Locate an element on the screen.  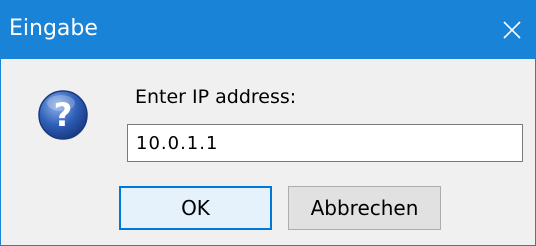
cancel-button: Abbrechen is located at coordinates (364, 208).